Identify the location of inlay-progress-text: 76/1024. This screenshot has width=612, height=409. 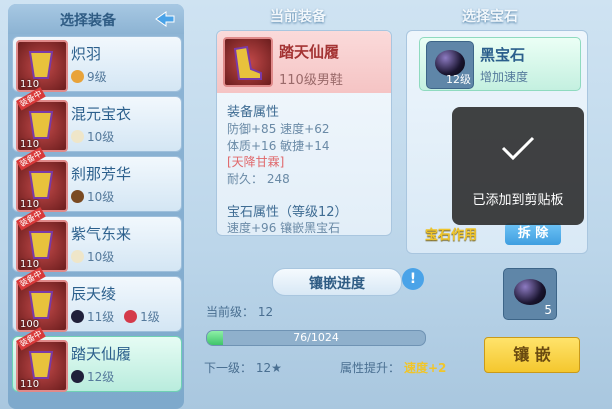
(316, 337).